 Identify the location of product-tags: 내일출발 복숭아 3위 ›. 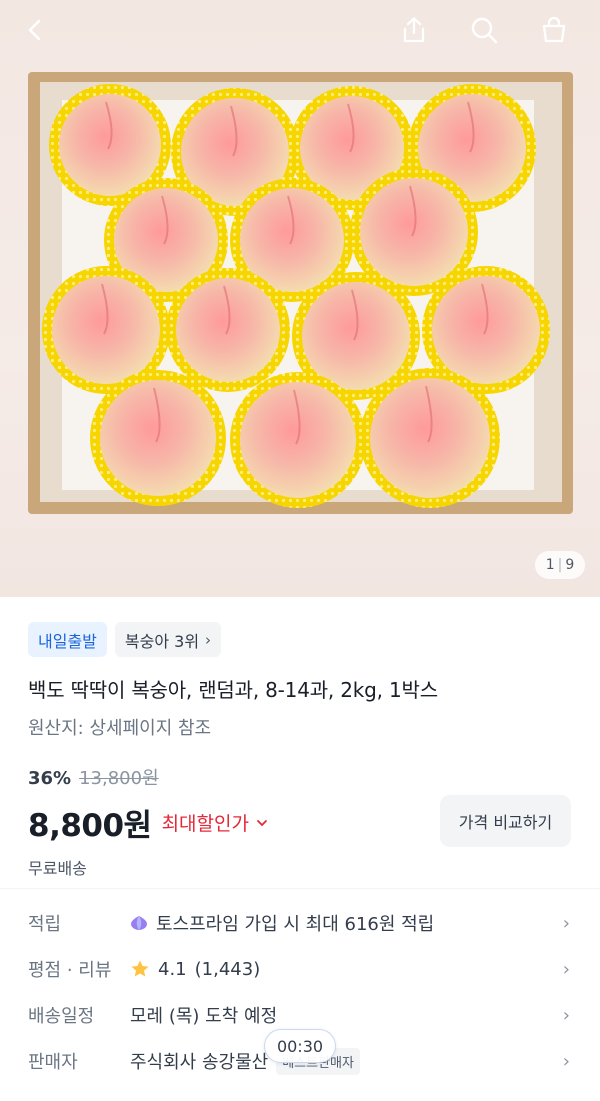
(125, 639).